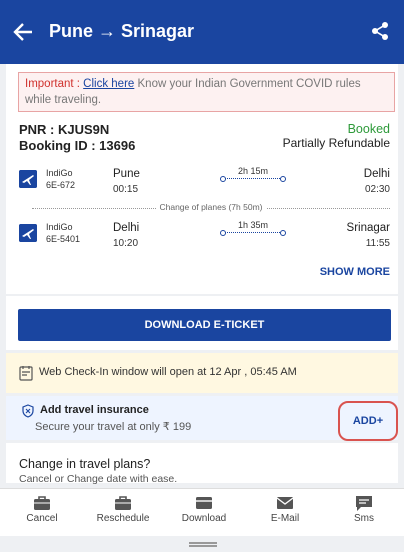 The height and width of the screenshot is (552, 404). I want to click on nav-download-label: Download, so click(204, 518).